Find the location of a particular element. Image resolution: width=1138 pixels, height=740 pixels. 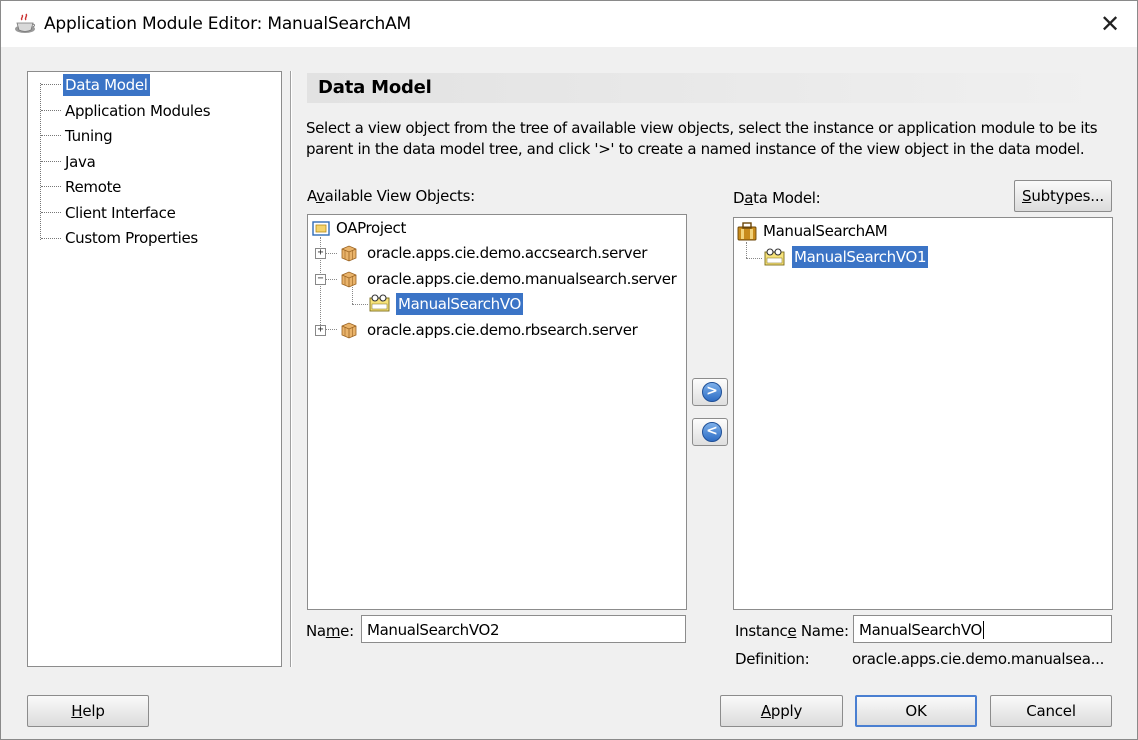

tree-node-rbsearch-package: oracle.apps.cie.demo.rbsearch.server is located at coordinates (502, 330).